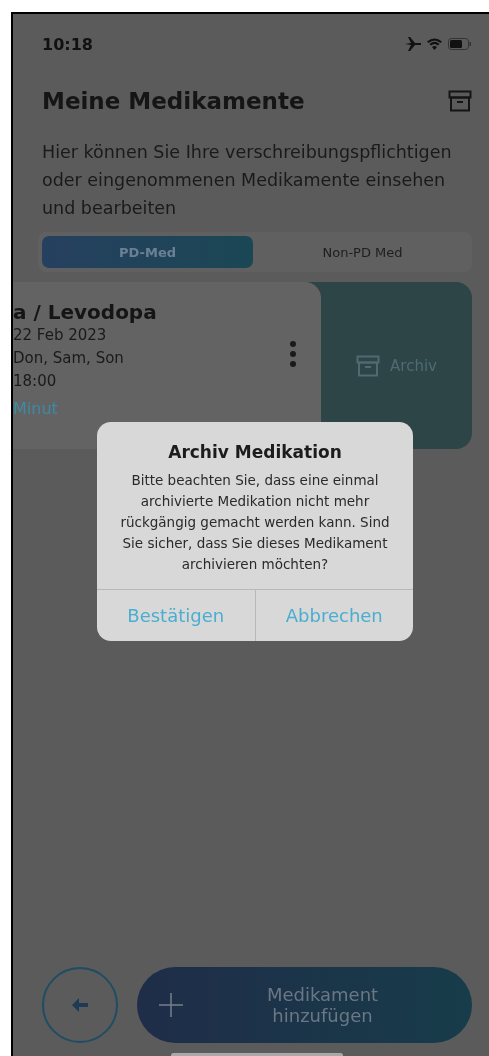  What do you see at coordinates (333, 615) in the screenshot?
I see `dialog-button: Abbrechen` at bounding box center [333, 615].